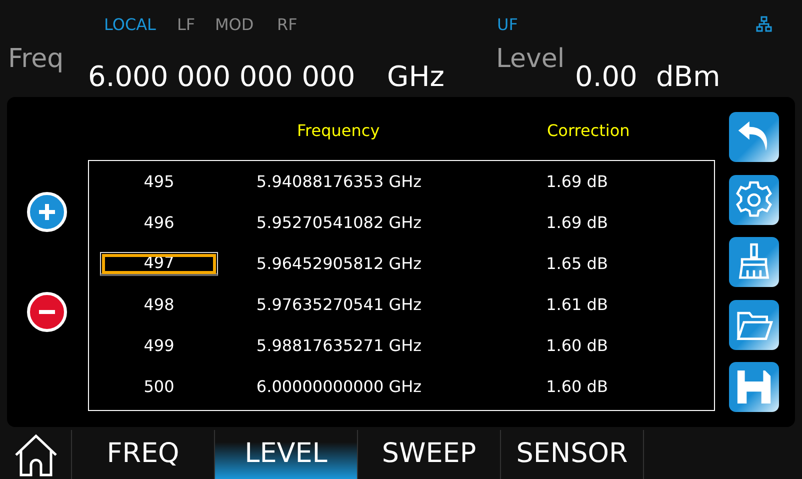  Describe the element at coordinates (415, 77) in the screenshot. I see `freq-unit: GHz` at that location.